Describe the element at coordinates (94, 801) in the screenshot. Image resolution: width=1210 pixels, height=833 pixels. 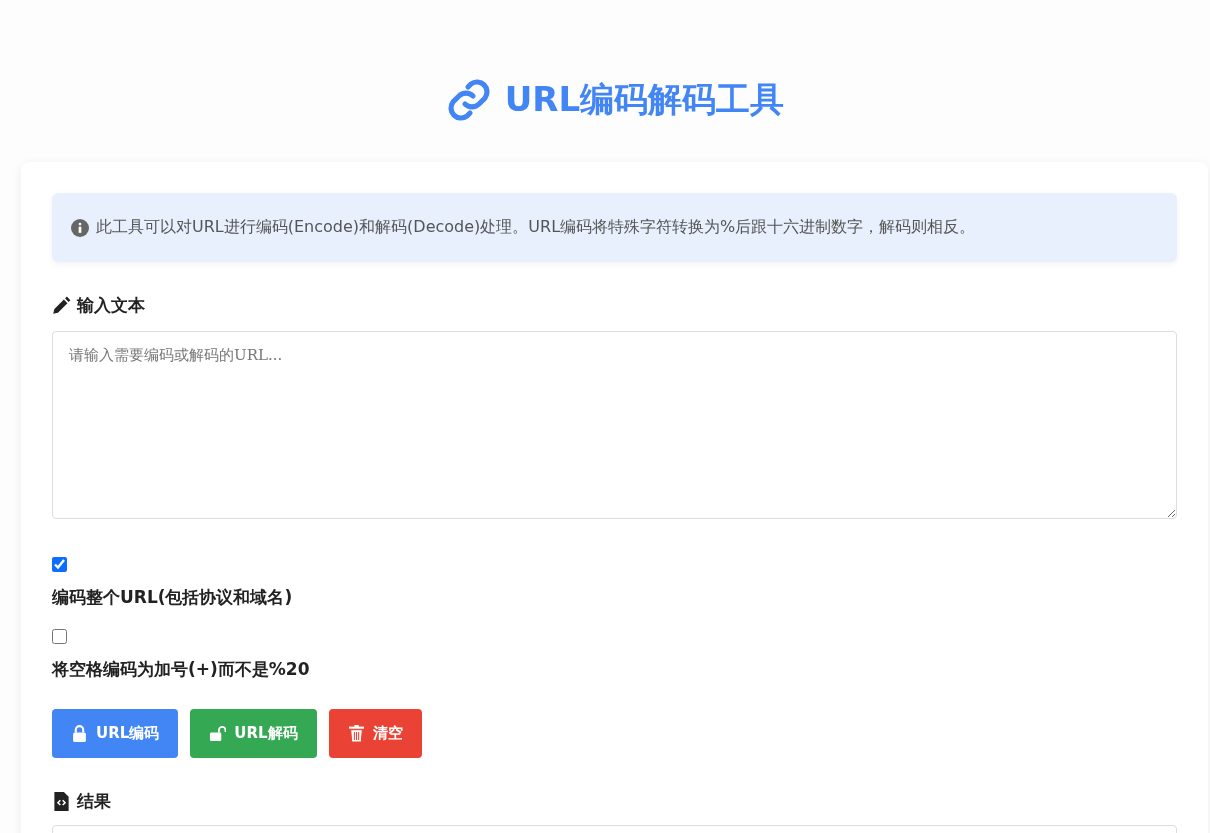
I see `section-label: 结果` at that location.